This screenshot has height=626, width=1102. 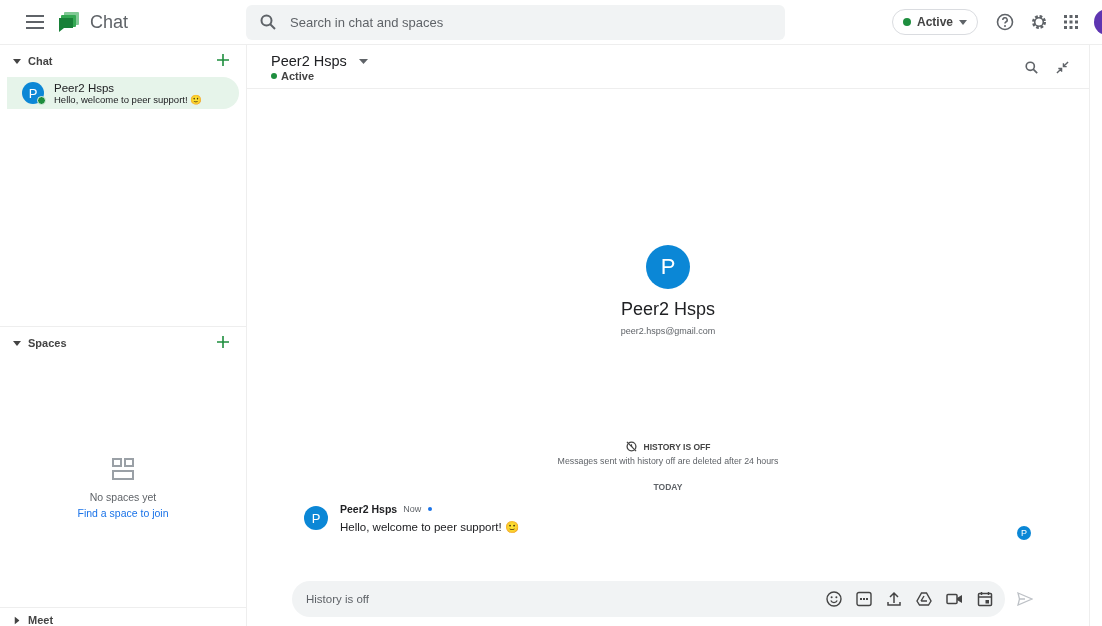 I want to click on search-field: Search in chat and spaces, so click(x=529, y=22).